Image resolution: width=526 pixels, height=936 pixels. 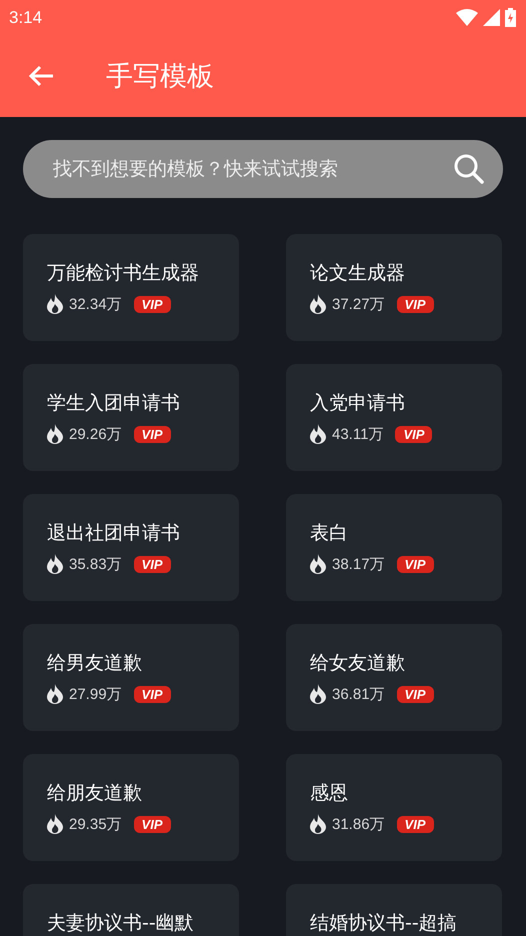 What do you see at coordinates (131, 677) in the screenshot?
I see `template-card: 给男友道歉 27.99万 VIP` at bounding box center [131, 677].